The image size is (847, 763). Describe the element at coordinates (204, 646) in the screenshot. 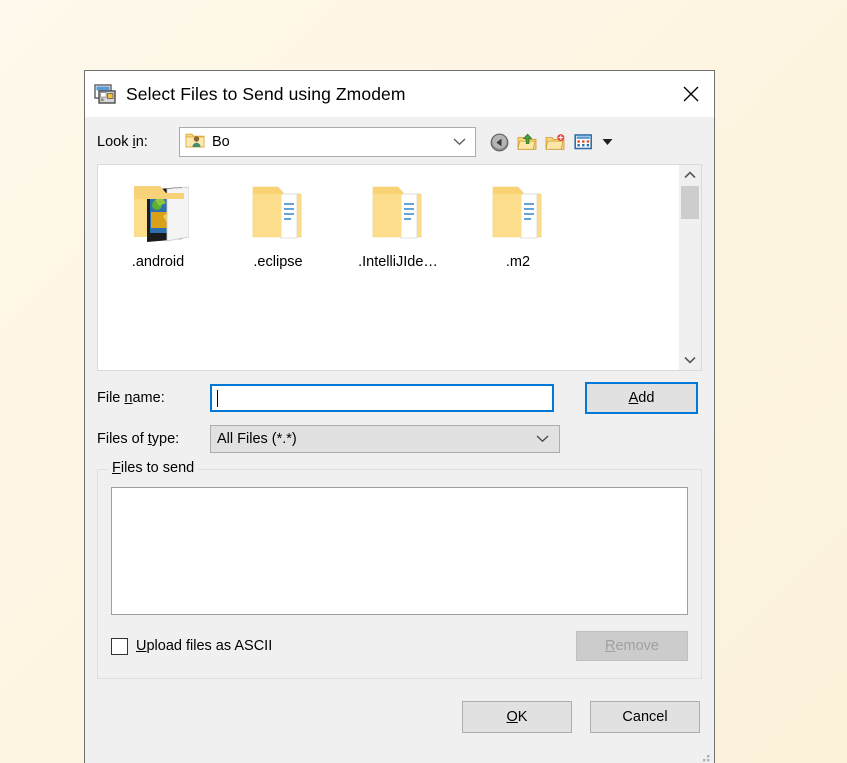

I see `upload-as-ascii-label: Upload files as ASCII` at that location.